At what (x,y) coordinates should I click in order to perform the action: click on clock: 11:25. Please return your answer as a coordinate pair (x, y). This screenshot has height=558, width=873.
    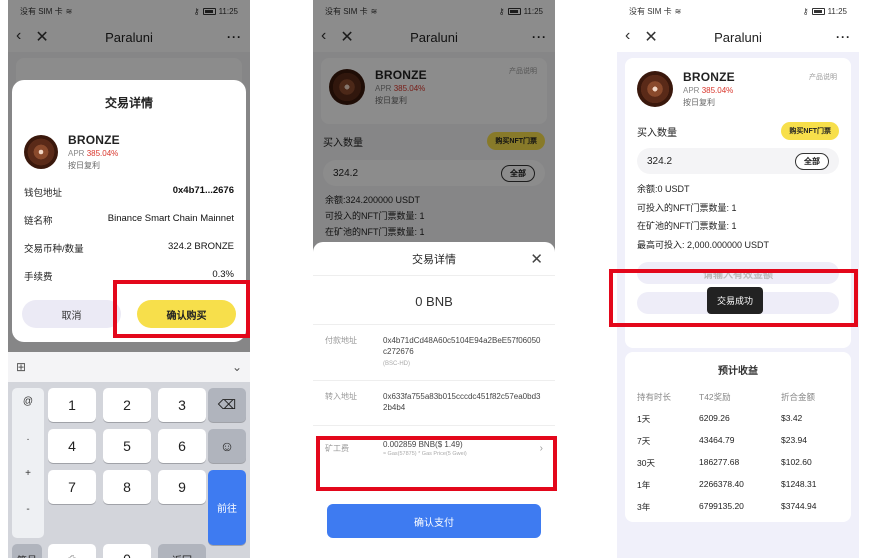
    Looking at the image, I should click on (837, 11).